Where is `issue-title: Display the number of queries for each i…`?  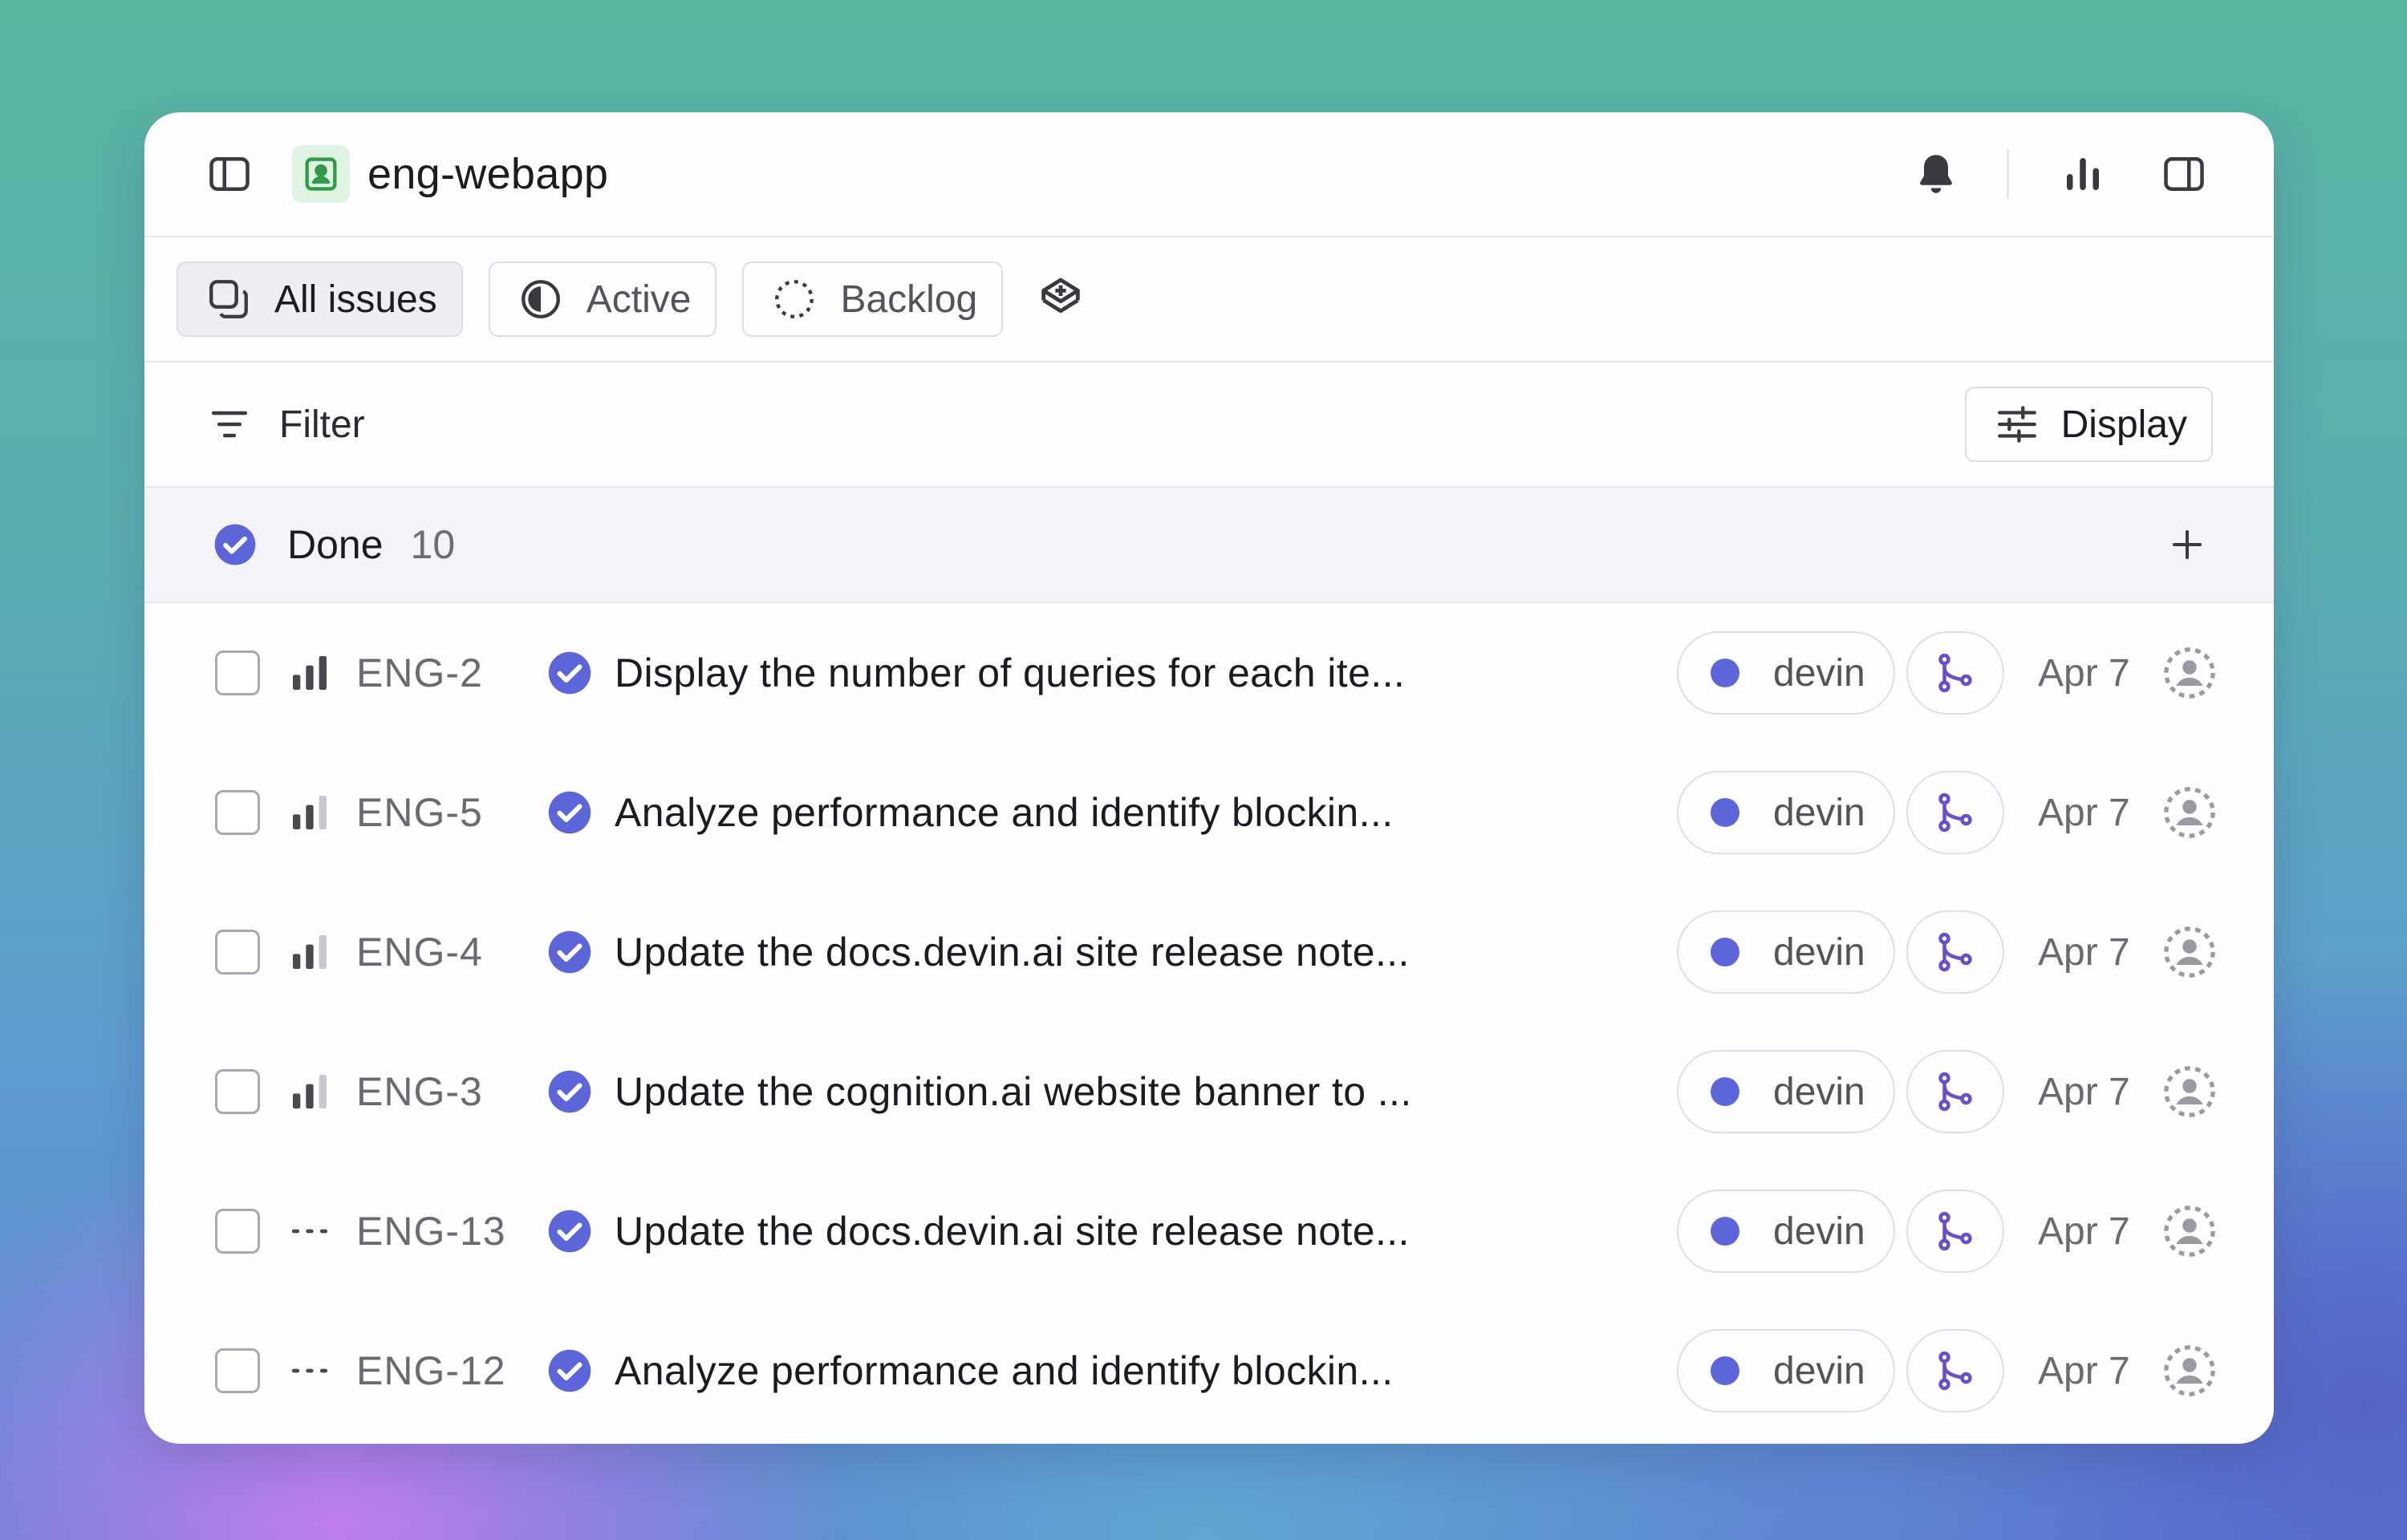 issue-title: Display the number of queries for each i… is located at coordinates (1146, 673).